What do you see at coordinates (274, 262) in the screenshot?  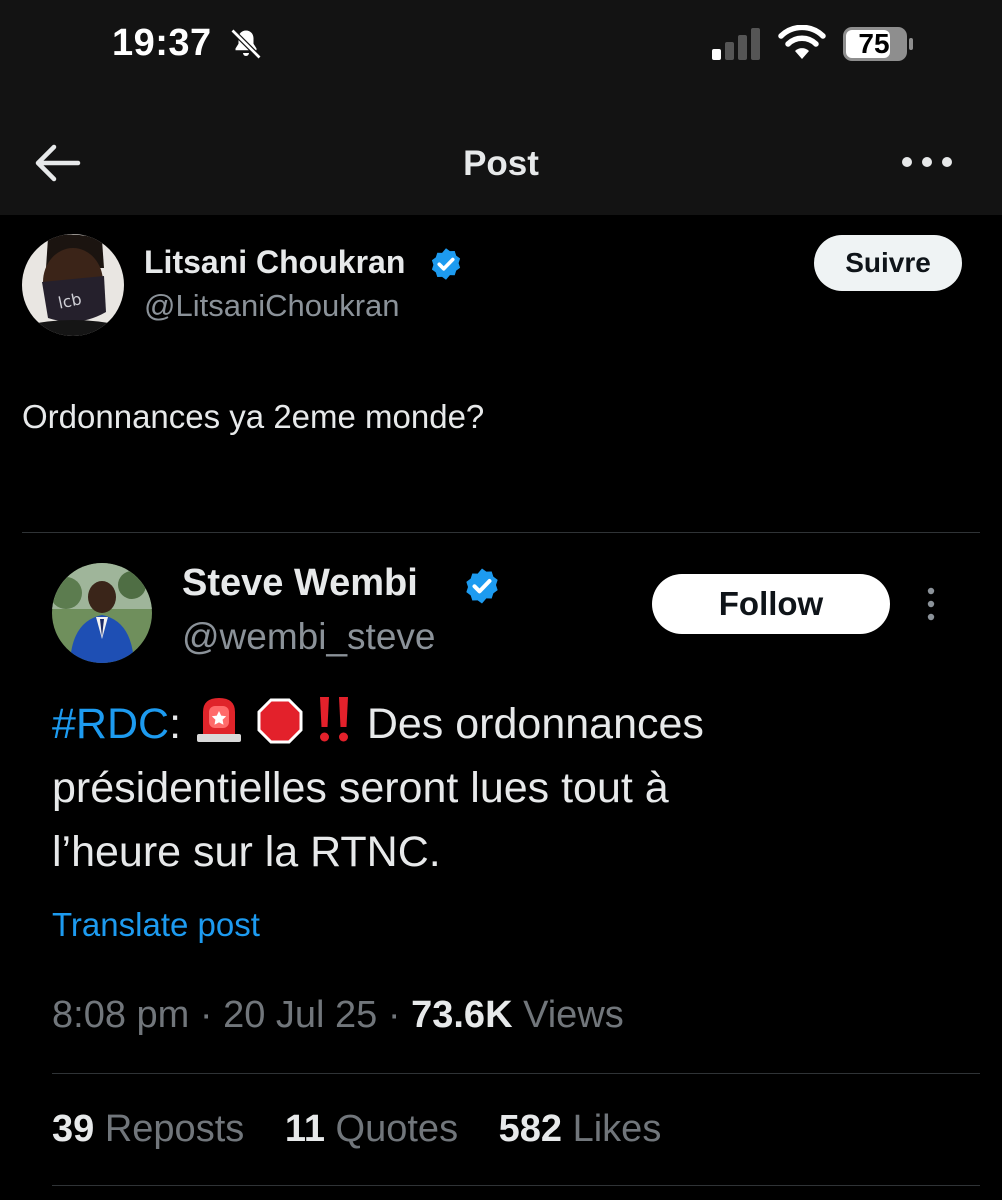 I see `author-name: Litsani Choukran` at bounding box center [274, 262].